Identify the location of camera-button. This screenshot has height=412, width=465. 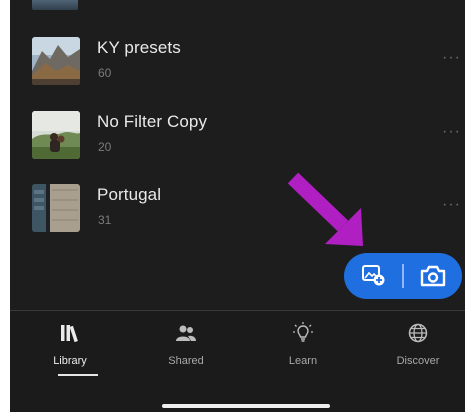
(433, 276).